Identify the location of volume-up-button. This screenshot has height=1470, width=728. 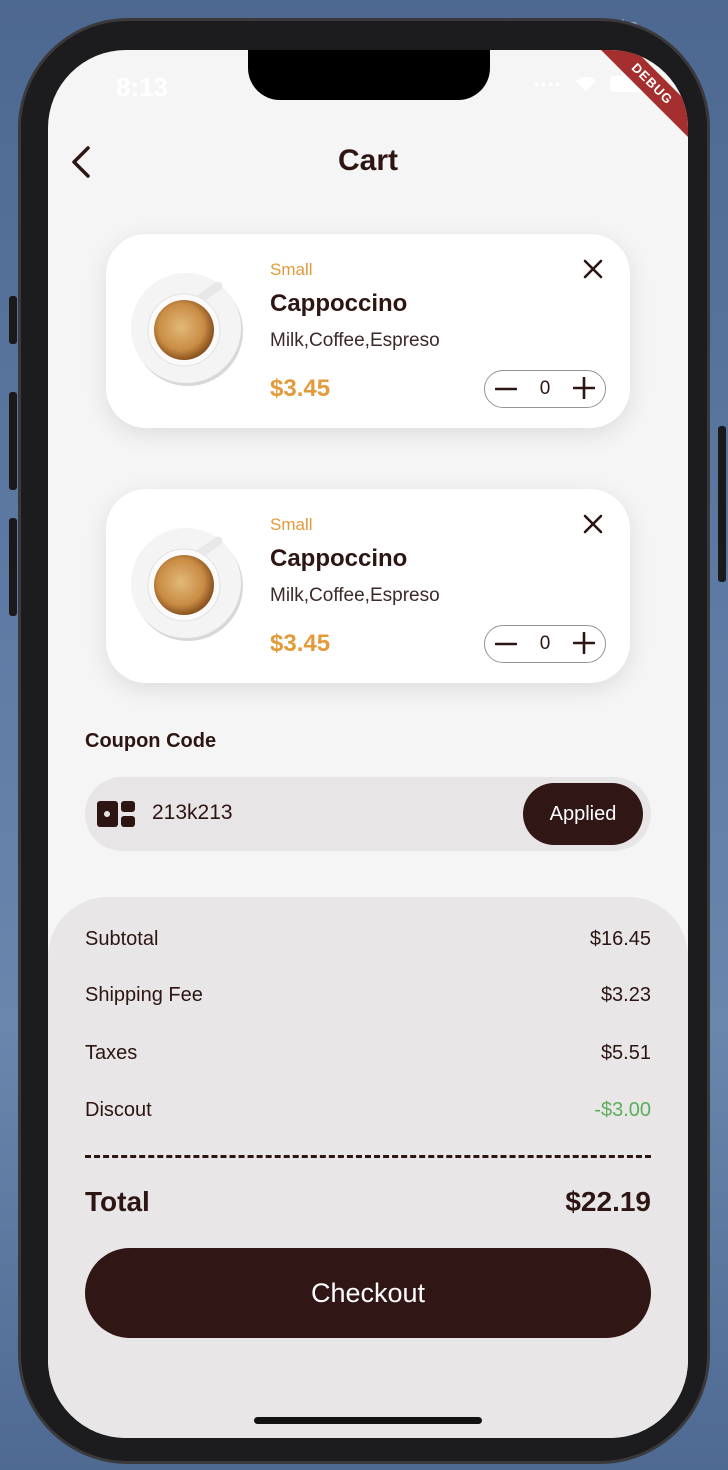
(13, 441).